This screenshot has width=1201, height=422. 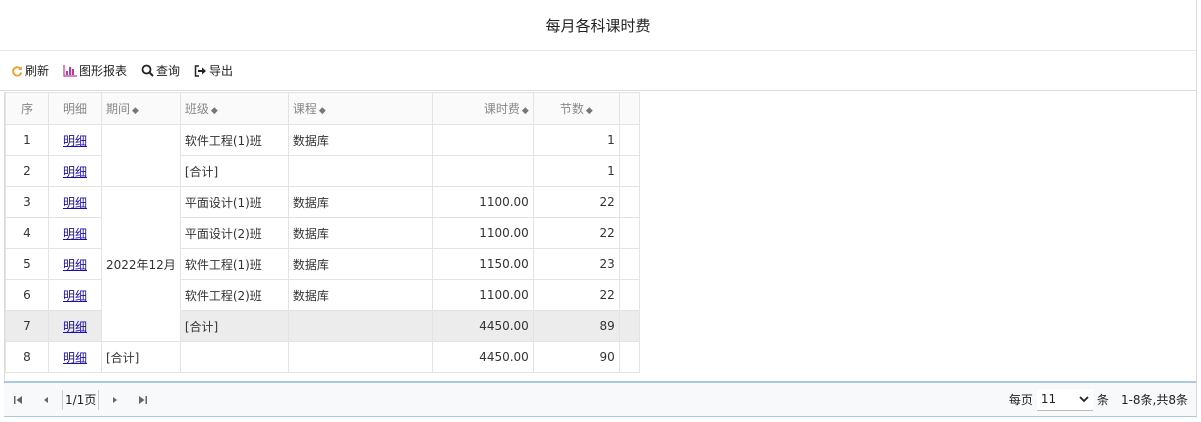 What do you see at coordinates (141, 108) in the screenshot?
I see `col-period-header: 期间 ◆` at bounding box center [141, 108].